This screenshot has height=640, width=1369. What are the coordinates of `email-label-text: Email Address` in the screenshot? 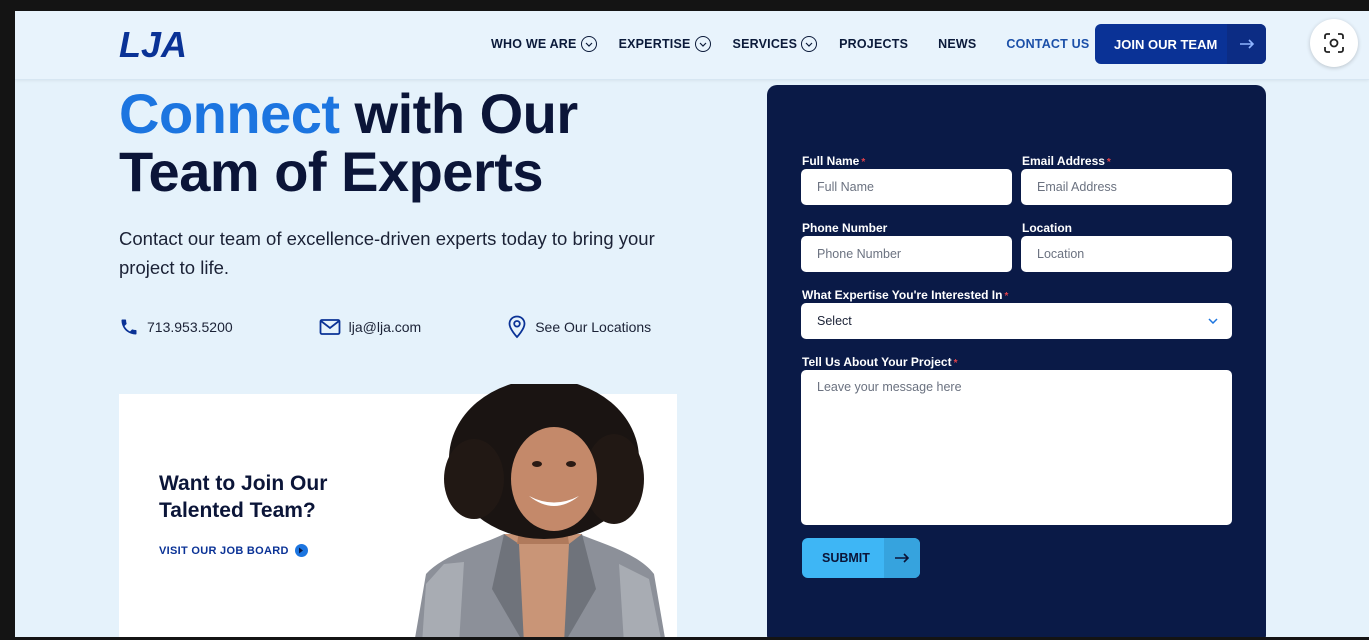 It's located at (1063, 161).